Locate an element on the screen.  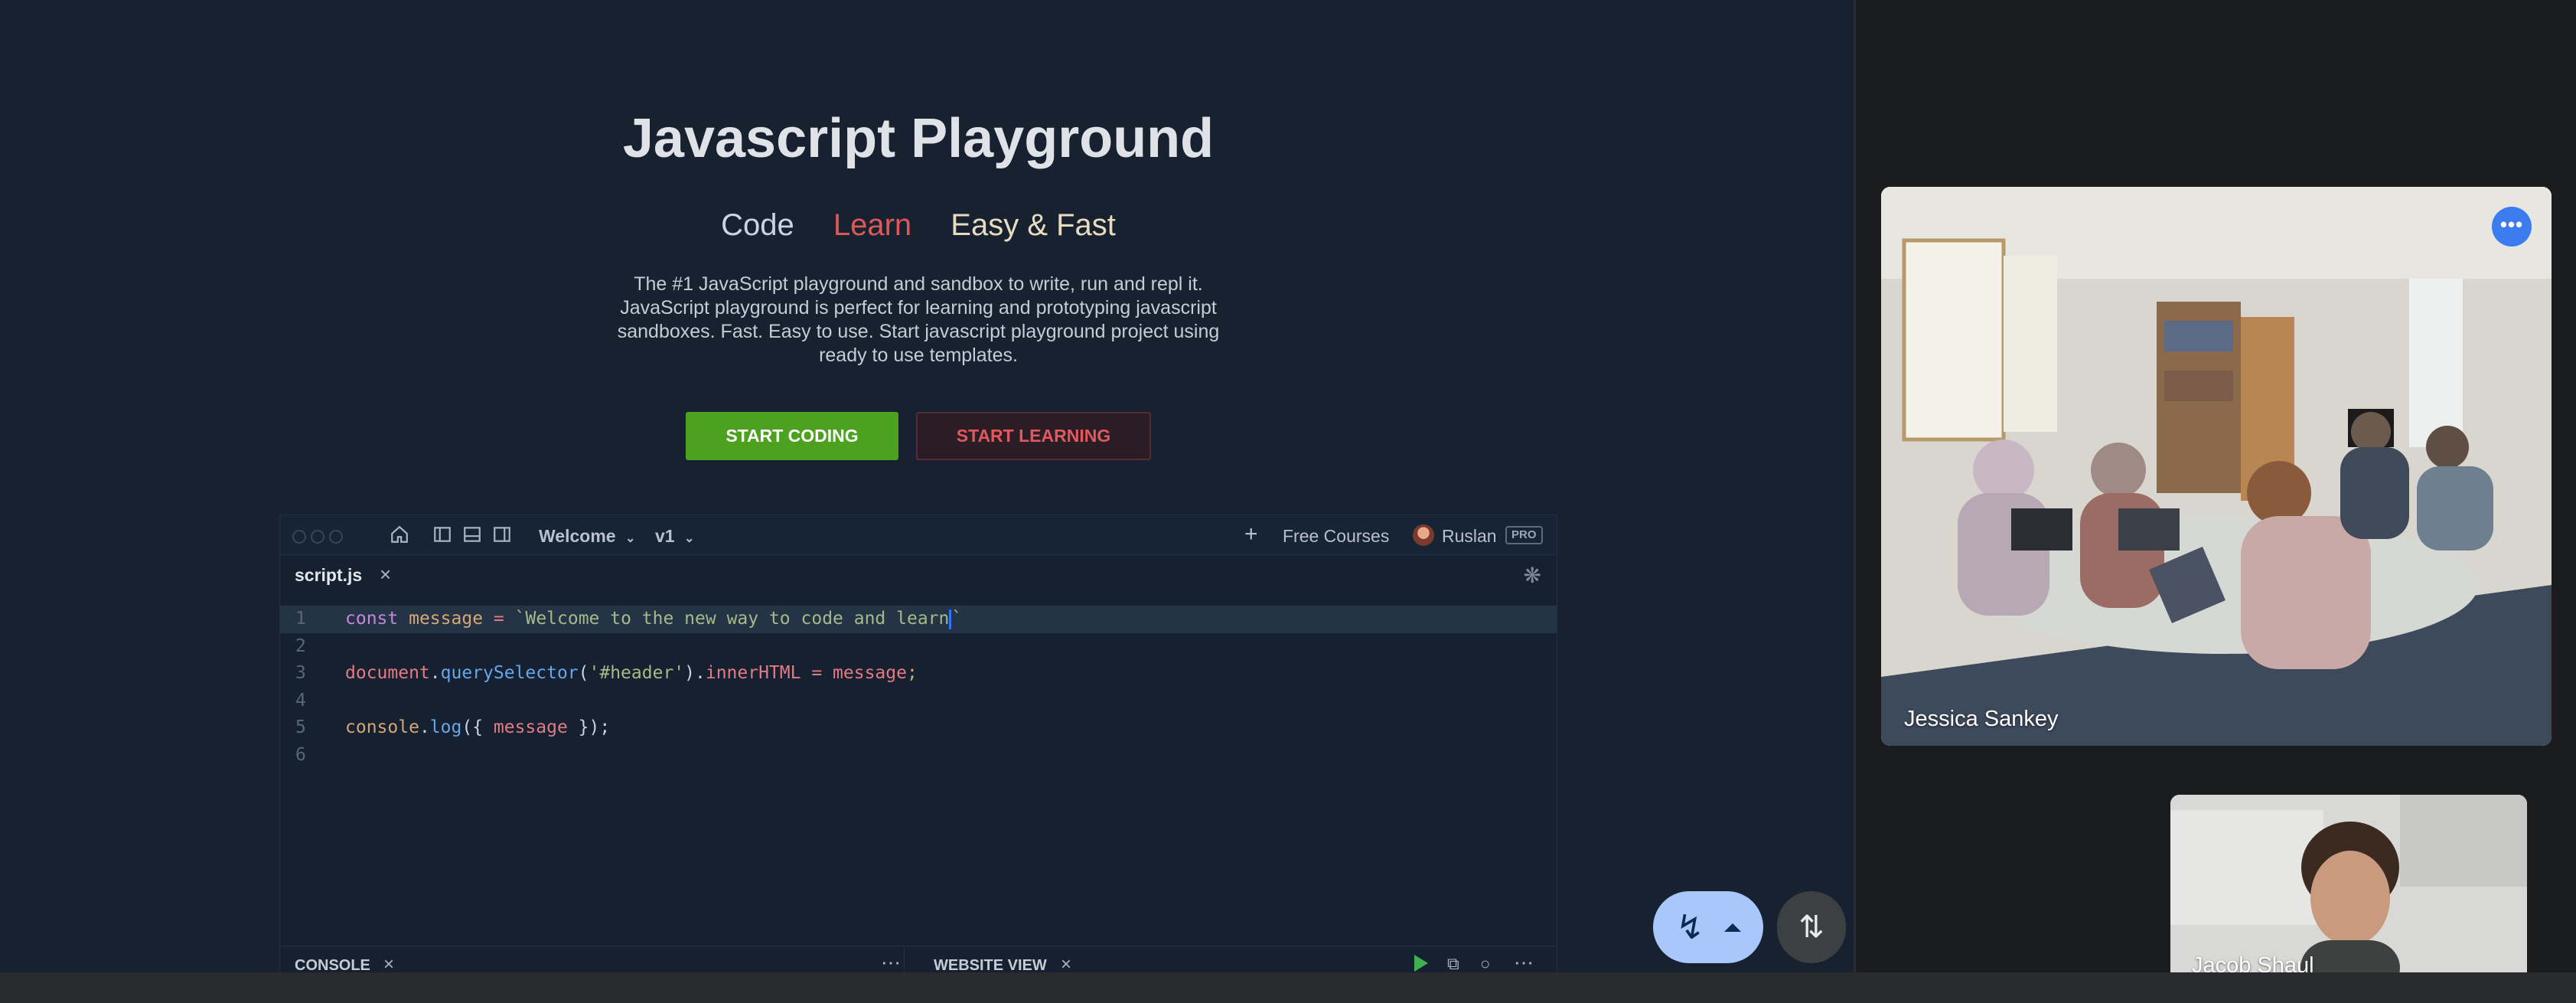
welcome-dropdown: Welcome ⌄ is located at coordinates (587, 536).